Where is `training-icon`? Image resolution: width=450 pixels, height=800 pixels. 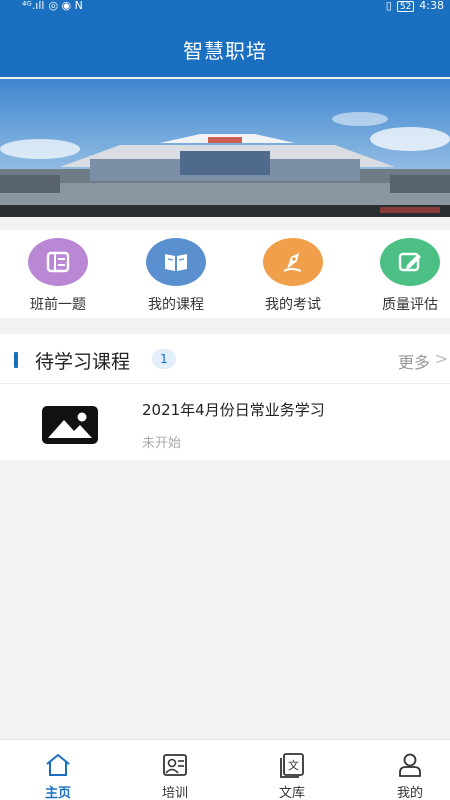 training-icon is located at coordinates (175, 765).